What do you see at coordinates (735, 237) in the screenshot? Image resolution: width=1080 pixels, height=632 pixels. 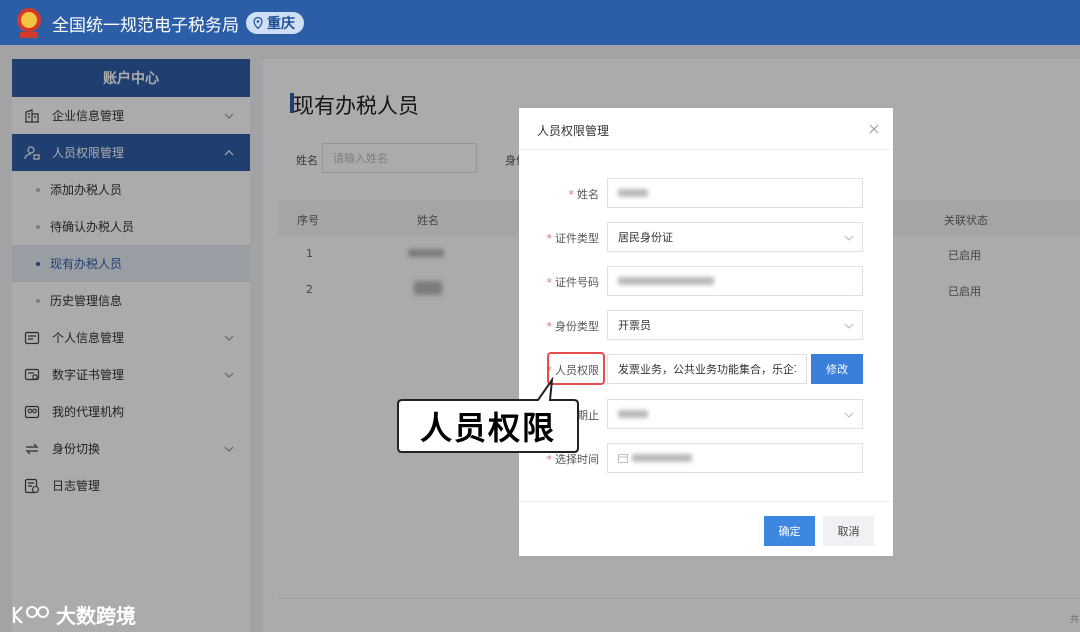 I see `id-type-select: 居民身份证` at bounding box center [735, 237].